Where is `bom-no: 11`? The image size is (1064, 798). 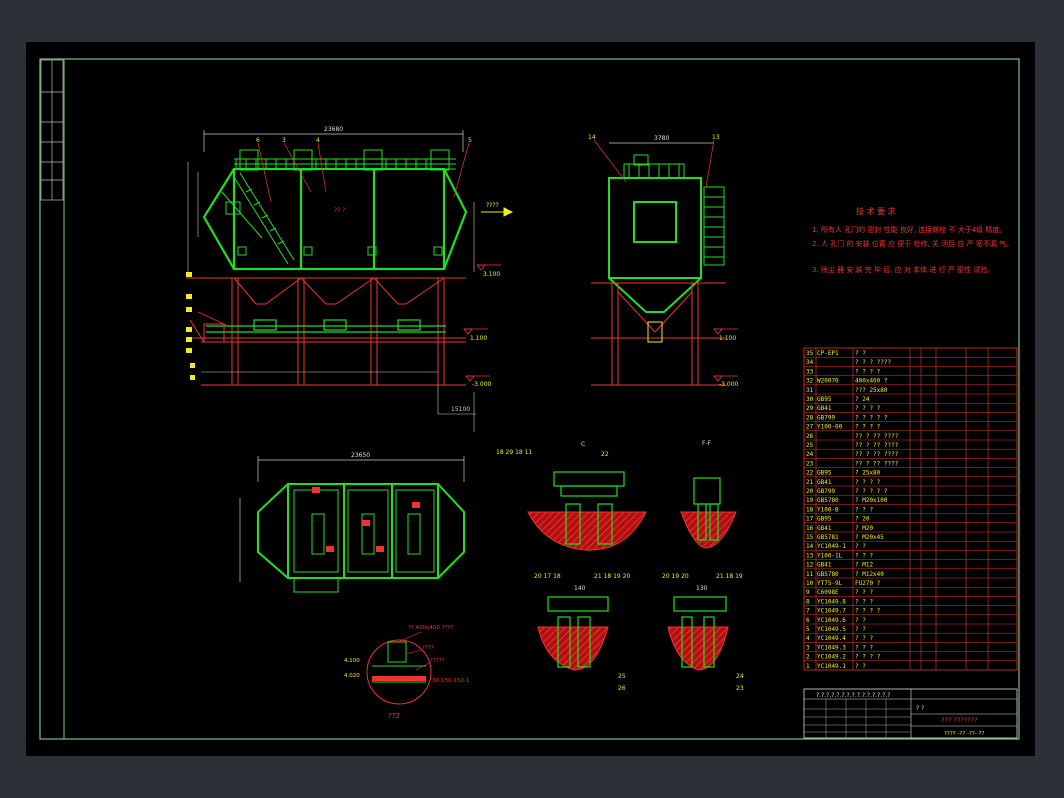
bom-no: 11 is located at coordinates (810, 574).